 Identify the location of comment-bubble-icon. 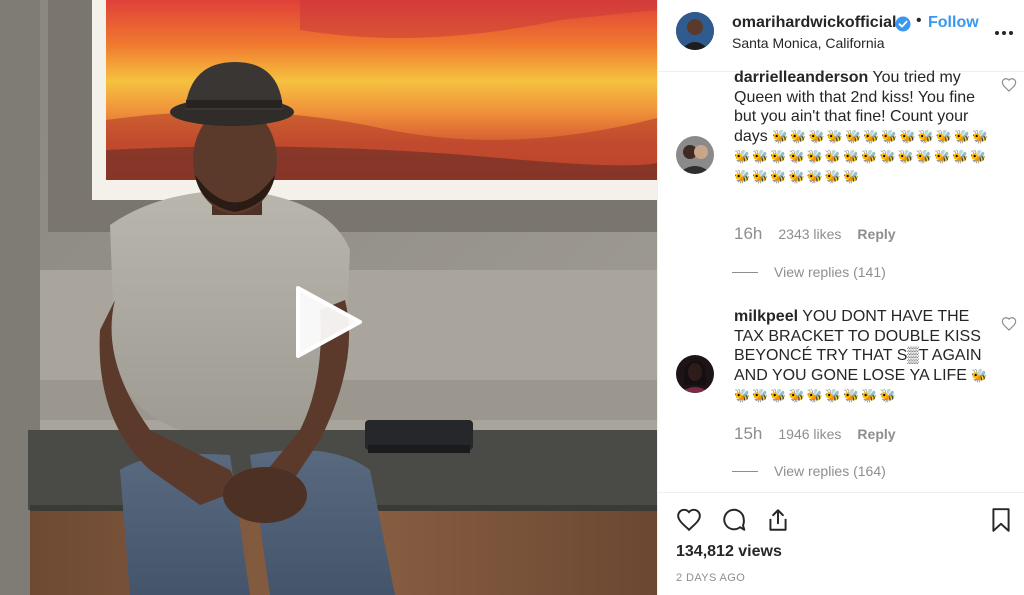
(734, 520).